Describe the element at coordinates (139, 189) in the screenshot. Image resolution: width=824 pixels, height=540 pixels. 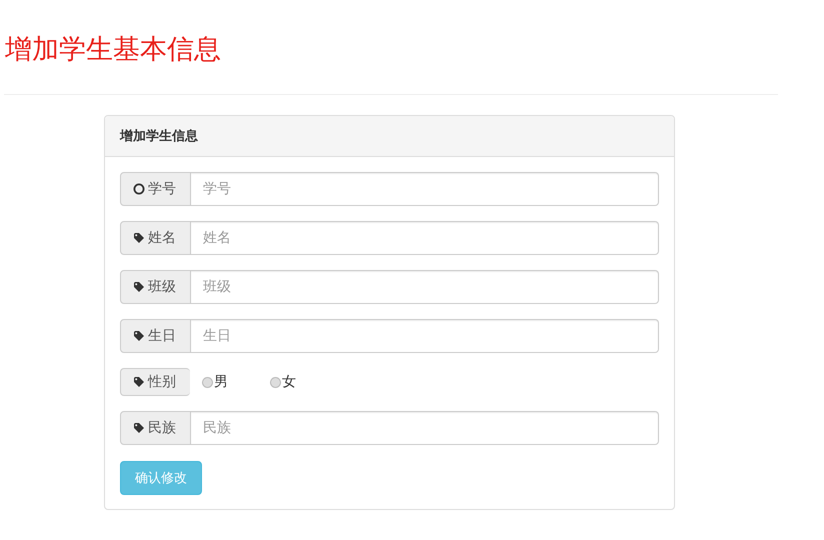
I see `circle-icon` at that location.